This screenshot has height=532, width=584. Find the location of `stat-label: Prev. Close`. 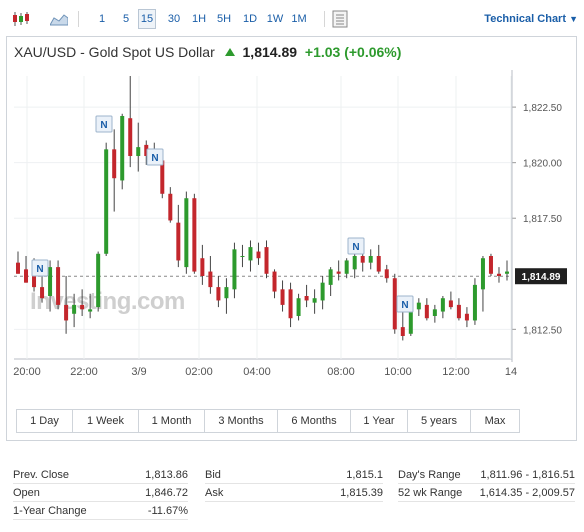

stat-label: Prev. Close is located at coordinates (41, 475).